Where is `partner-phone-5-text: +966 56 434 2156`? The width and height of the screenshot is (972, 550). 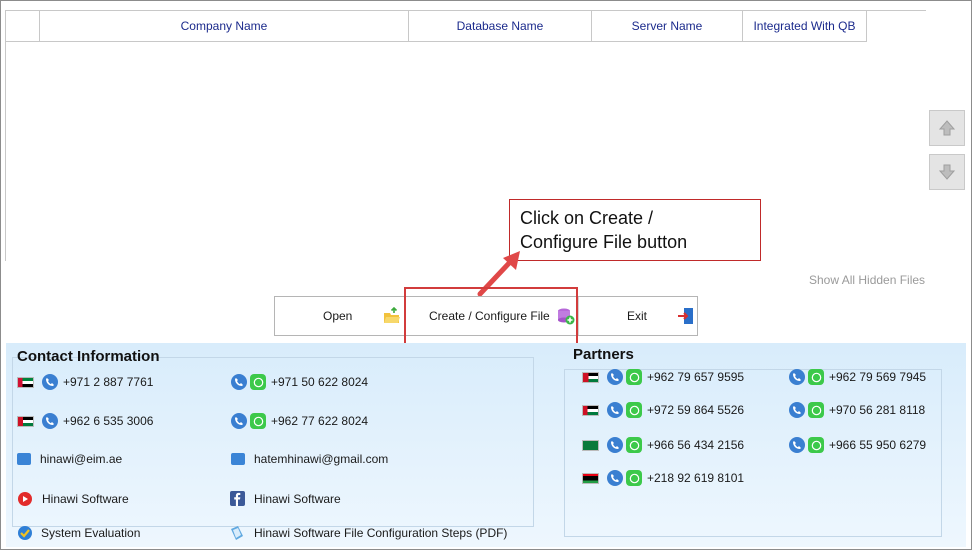 partner-phone-5-text: +966 56 434 2156 is located at coordinates (696, 445).